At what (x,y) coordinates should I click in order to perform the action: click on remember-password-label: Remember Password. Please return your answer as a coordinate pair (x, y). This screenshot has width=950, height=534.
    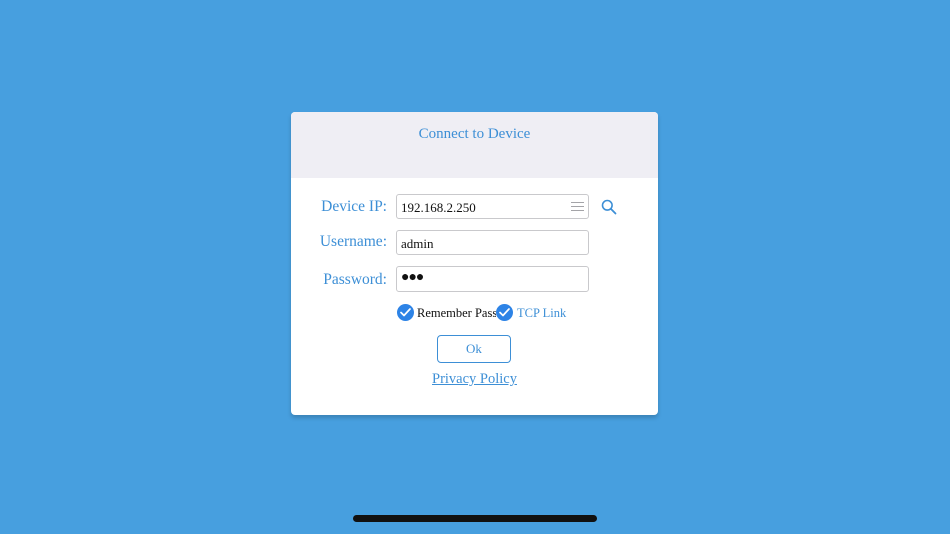
    Looking at the image, I should click on (456, 313).